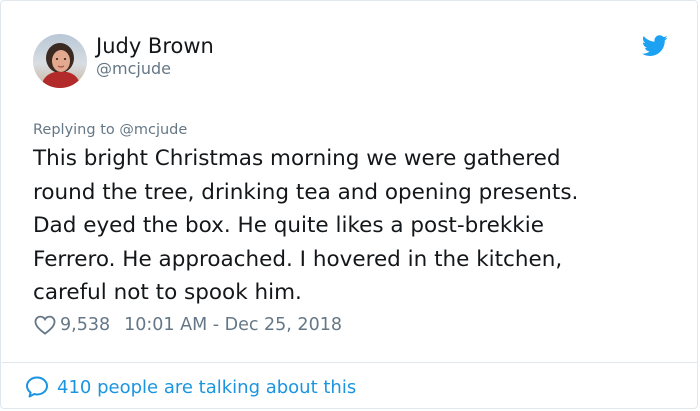 The height and width of the screenshot is (411, 700). What do you see at coordinates (133, 69) in the screenshot?
I see `author-handle: @mcjude` at bounding box center [133, 69].